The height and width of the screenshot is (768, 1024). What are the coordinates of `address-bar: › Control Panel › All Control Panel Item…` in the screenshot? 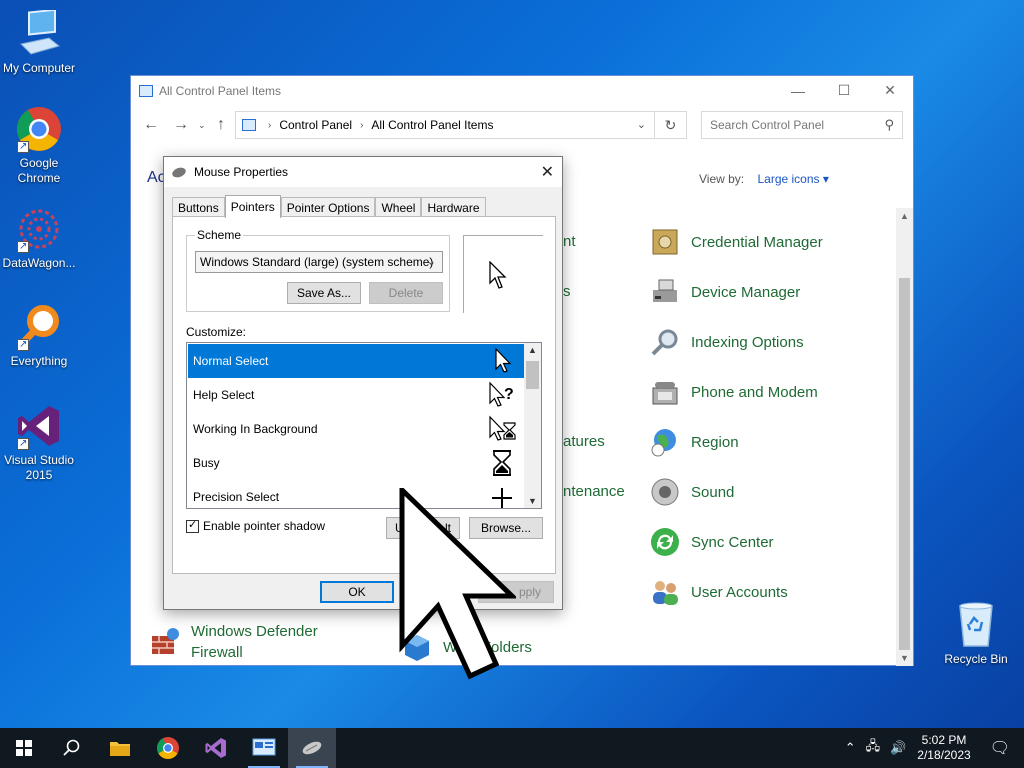 It's located at (445, 125).